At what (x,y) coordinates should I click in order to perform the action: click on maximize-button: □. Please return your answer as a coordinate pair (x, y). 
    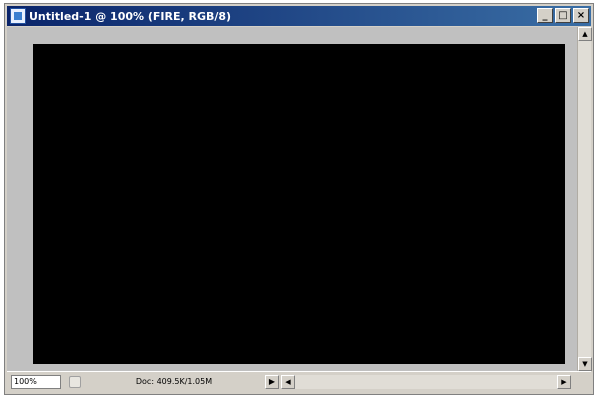
    Looking at the image, I should click on (563, 15).